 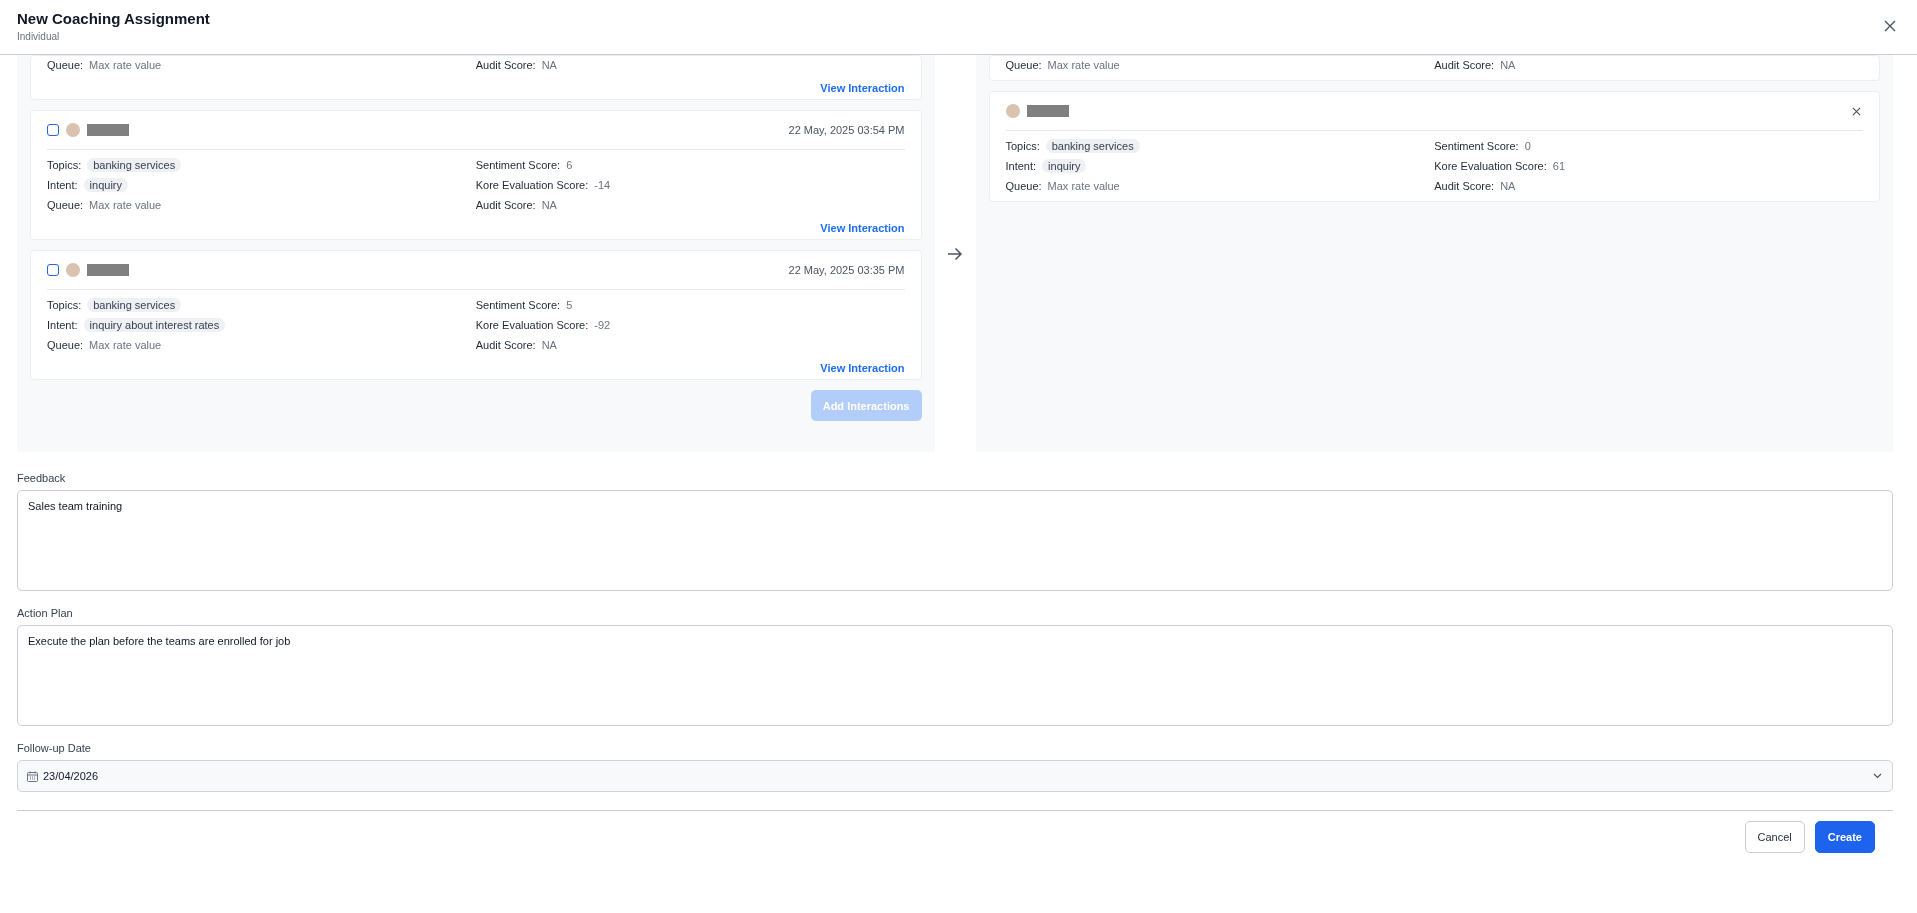 I want to click on field-label: Feedback, so click(x=42, y=478).